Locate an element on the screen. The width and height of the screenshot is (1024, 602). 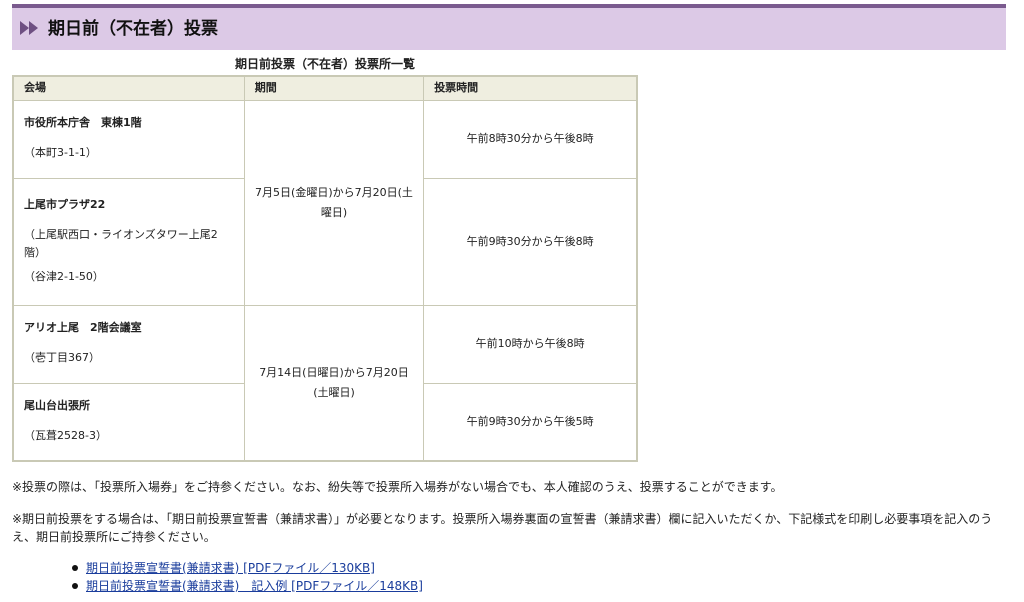
venue-cell: アリオ上尾 2階会議室 （壱丁目367） is located at coordinates (128, 344).